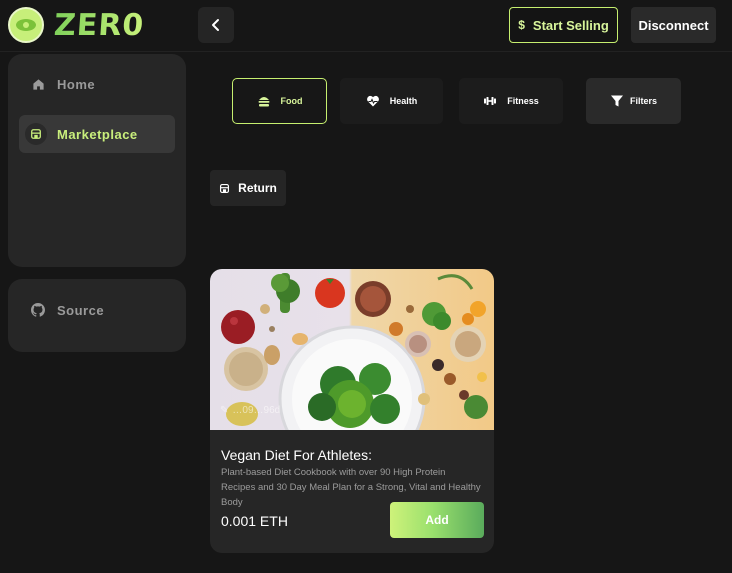 Image resolution: width=732 pixels, height=573 pixels. What do you see at coordinates (296, 455) in the screenshot?
I see `product-title: Vegan Diet For Athletes:` at bounding box center [296, 455].